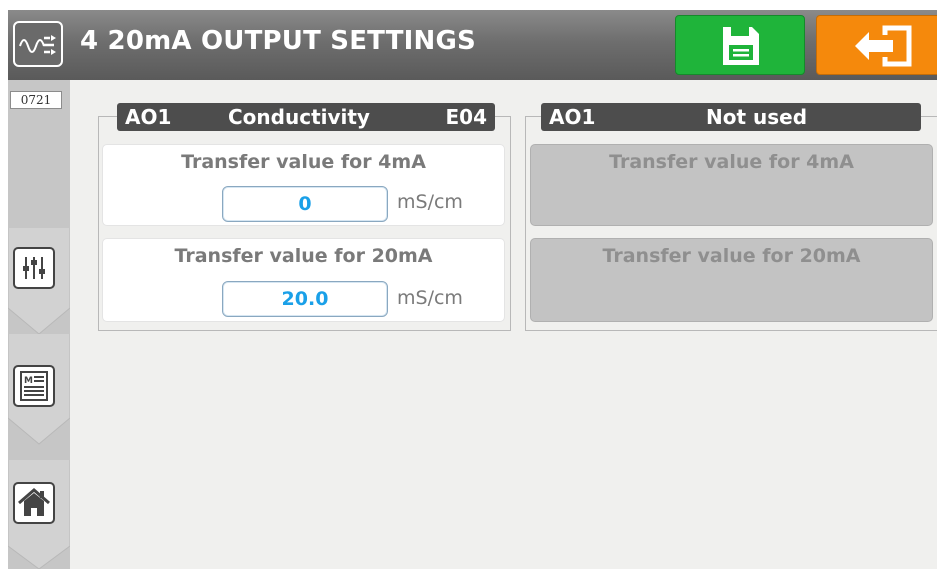 Image resolution: width=937 pixels, height=569 pixels. Describe the element at coordinates (39, 324) in the screenshot. I see `sidebar: 0721 M` at that location.